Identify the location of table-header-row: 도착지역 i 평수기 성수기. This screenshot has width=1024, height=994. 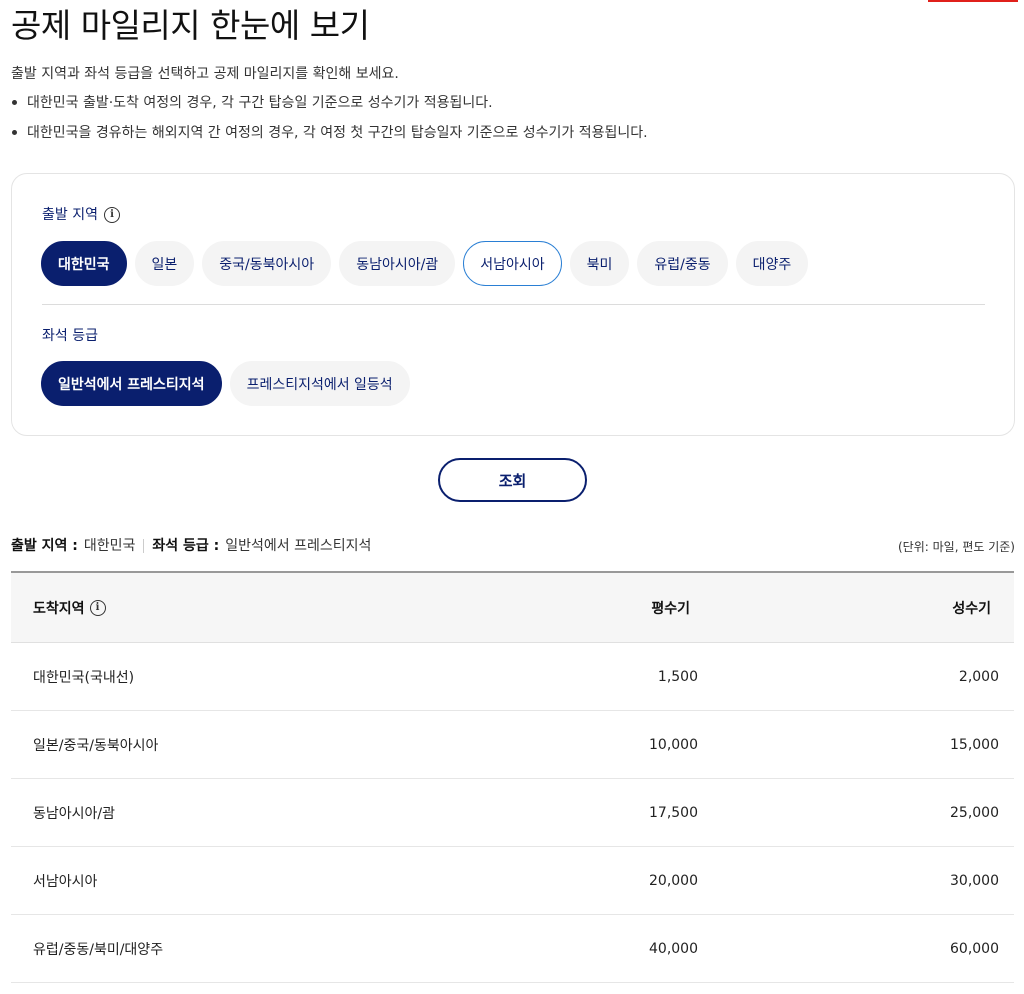
(512, 608).